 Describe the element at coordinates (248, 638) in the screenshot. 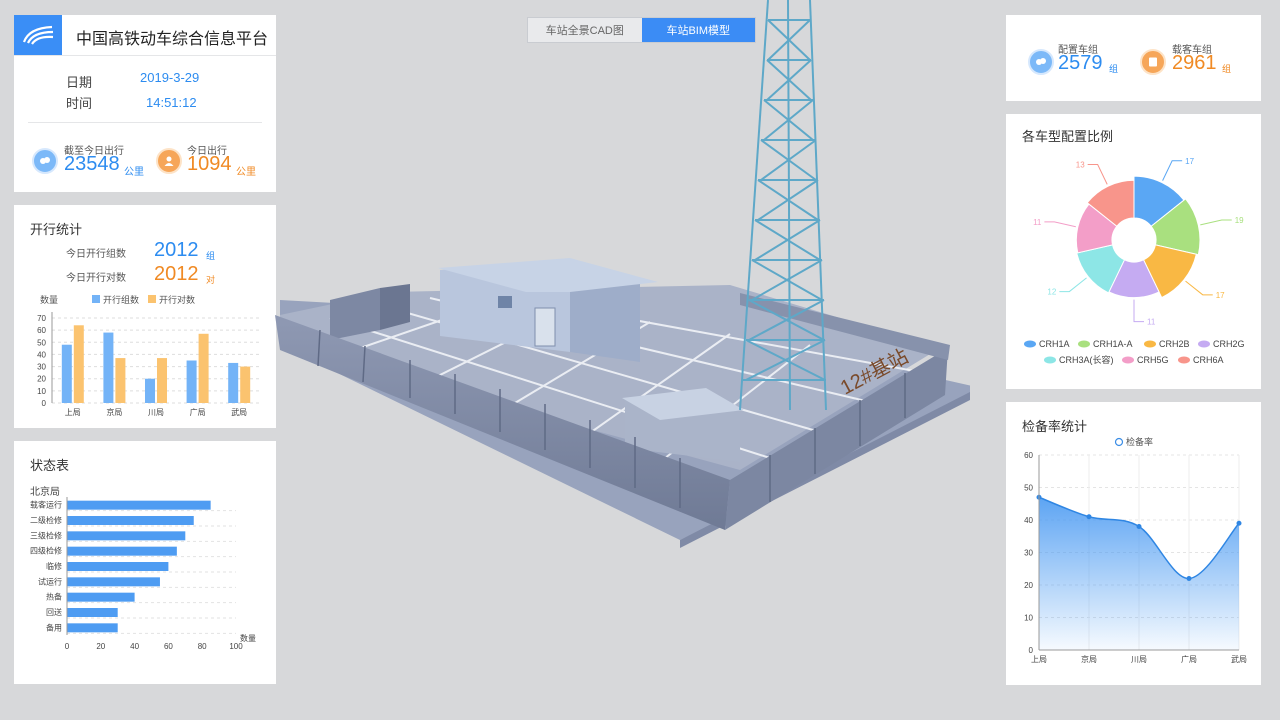

I see `x-axis-label: 数量` at that location.